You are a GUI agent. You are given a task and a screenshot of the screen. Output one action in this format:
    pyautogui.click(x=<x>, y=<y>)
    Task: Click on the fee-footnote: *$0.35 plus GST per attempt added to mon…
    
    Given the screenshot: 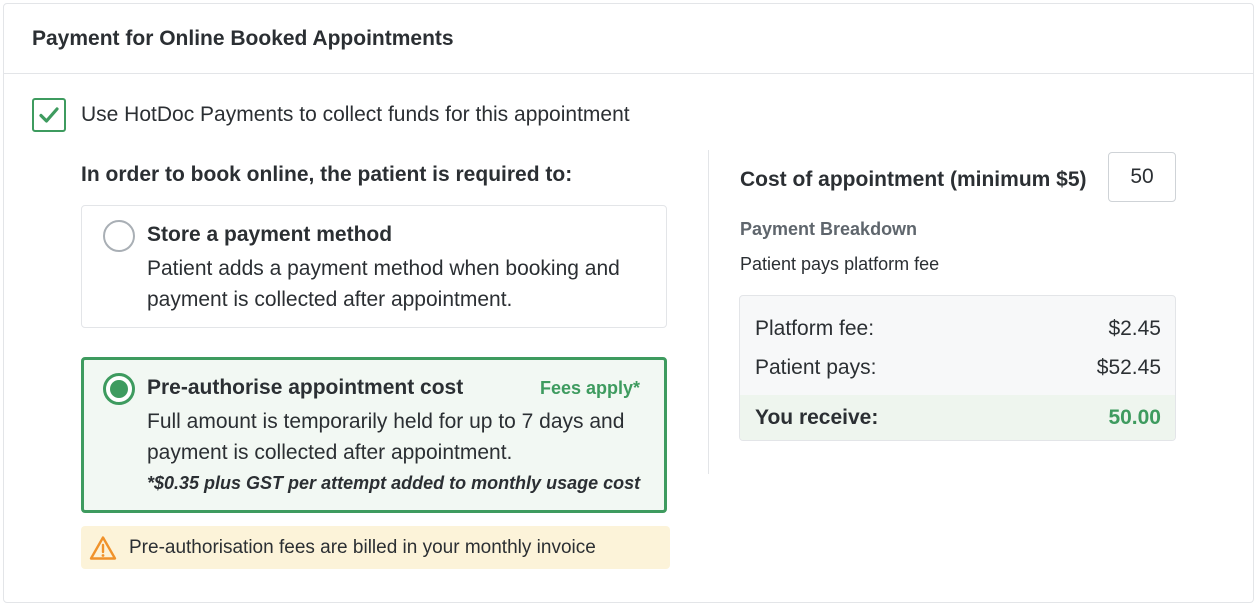 What is the action you would take?
    pyautogui.click(x=394, y=483)
    